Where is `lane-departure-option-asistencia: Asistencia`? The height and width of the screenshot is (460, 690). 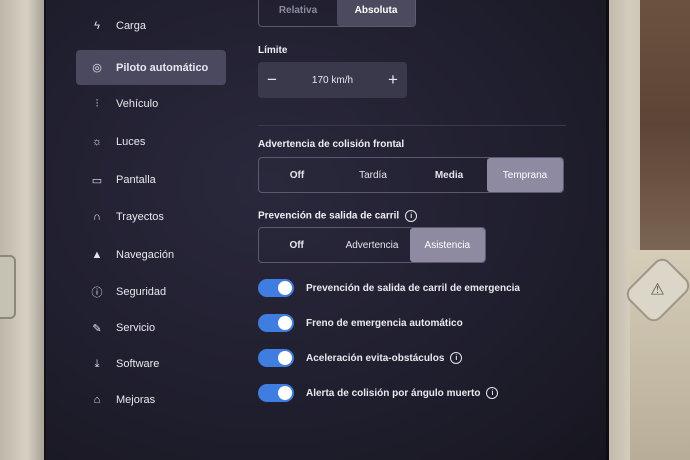 lane-departure-option-asistencia: Asistencia is located at coordinates (447, 245).